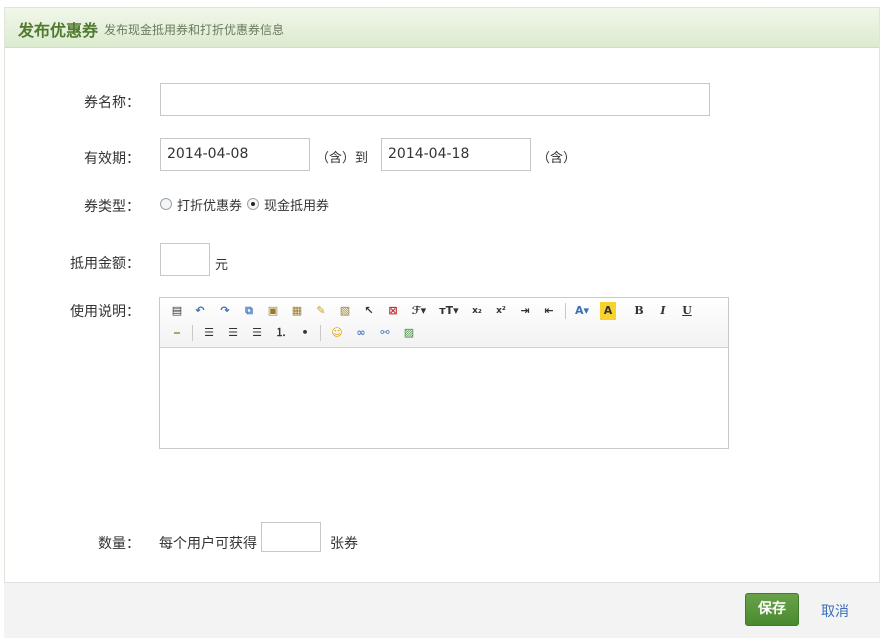  Describe the element at coordinates (200, 311) in the screenshot. I see `undo-icon: ↶` at that location.